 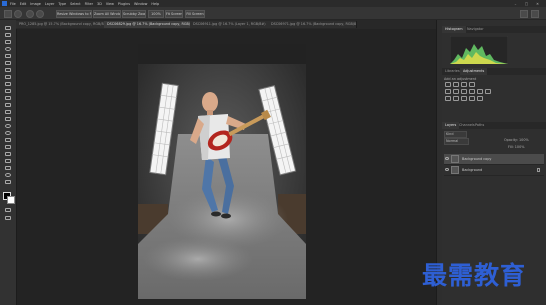 I want to click on eyedropper-tool-icon, so click(x=8, y=77).